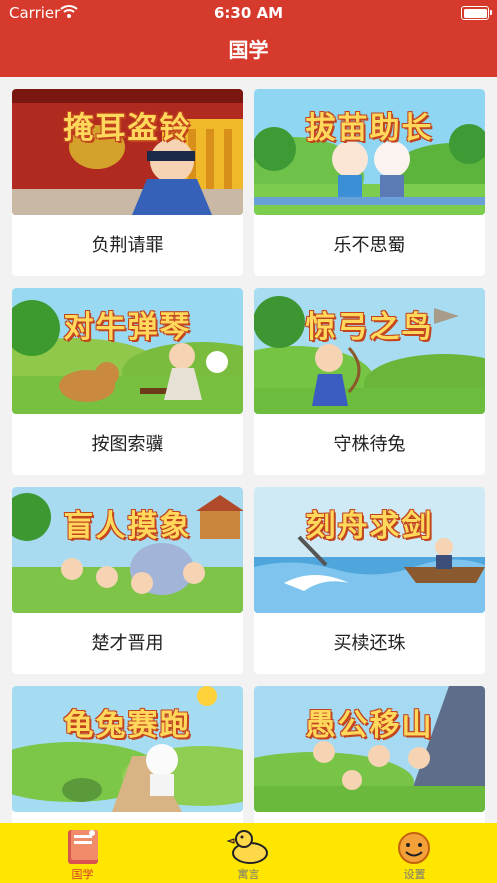 Image resolution: width=497 pixels, height=883 pixels. I want to click on thumbnail-title: 拔苗助长, so click(369, 128).